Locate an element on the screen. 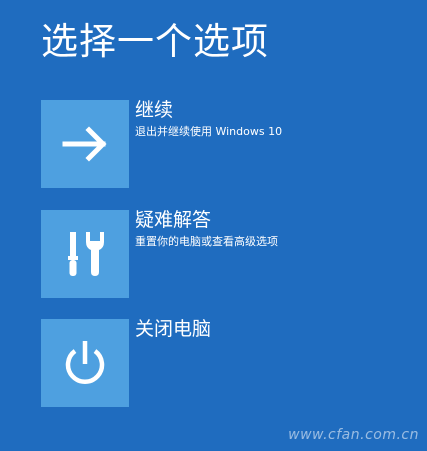 The height and width of the screenshot is (451, 427). arrow-right-icon is located at coordinates (84, 144).